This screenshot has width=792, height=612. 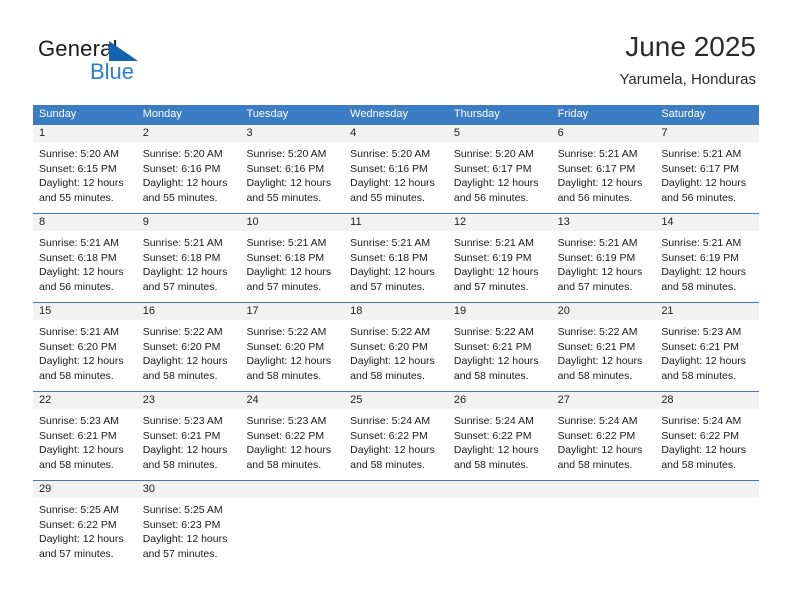 What do you see at coordinates (499, 133) in the screenshot?
I see `day-number: 5` at bounding box center [499, 133].